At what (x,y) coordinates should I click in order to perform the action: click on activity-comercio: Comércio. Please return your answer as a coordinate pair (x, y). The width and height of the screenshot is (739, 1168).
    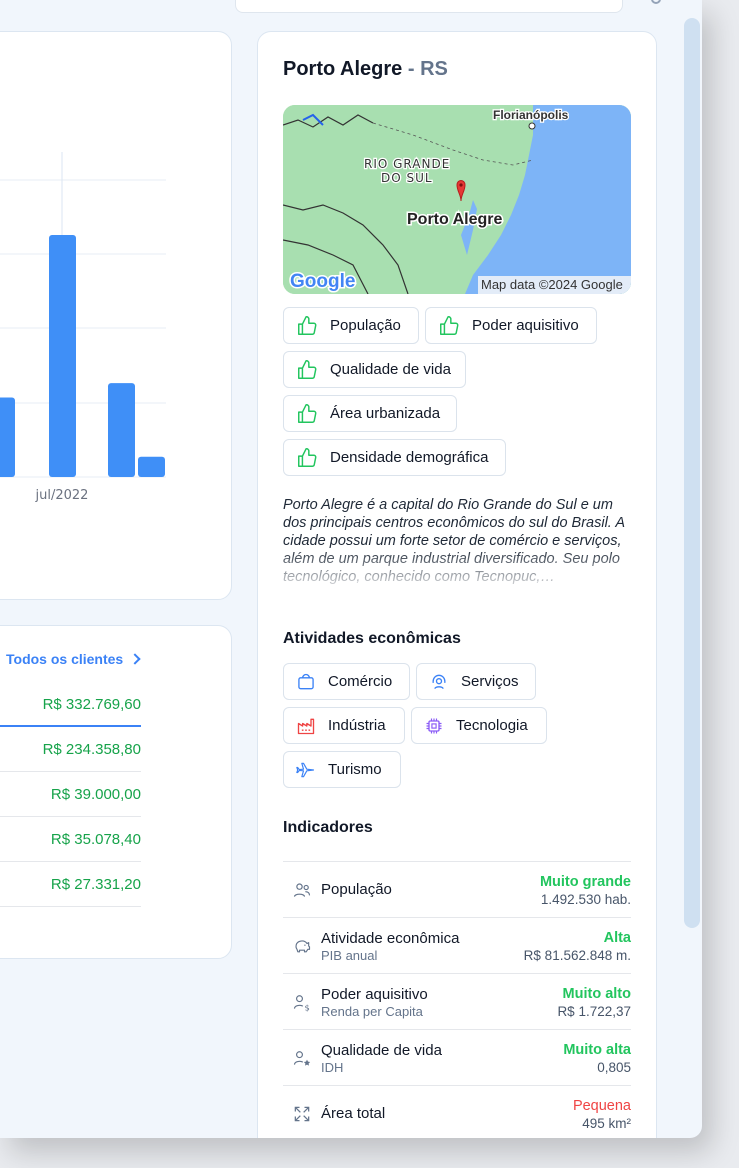
    Looking at the image, I should click on (346, 681).